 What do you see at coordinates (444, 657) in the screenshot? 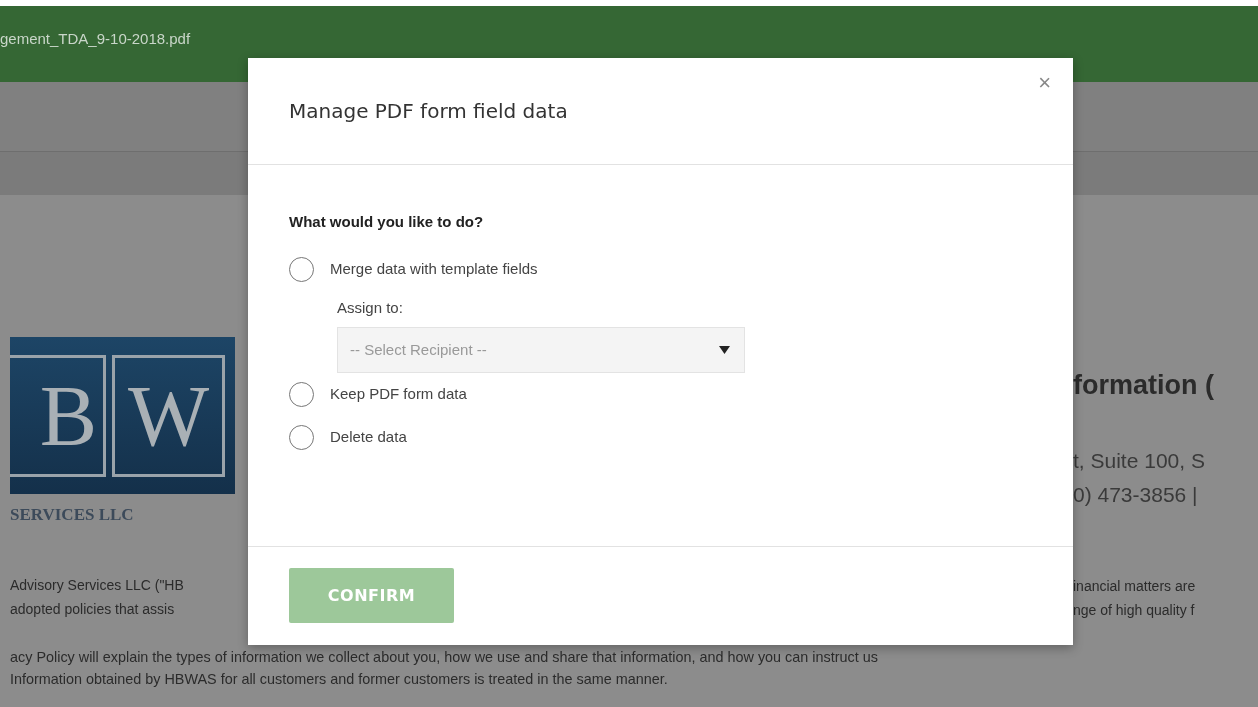
I see `paragraph-line: acy Policy will explain the types of information we collect about you, how we use and share that information, and how you can instruct us` at bounding box center [444, 657].